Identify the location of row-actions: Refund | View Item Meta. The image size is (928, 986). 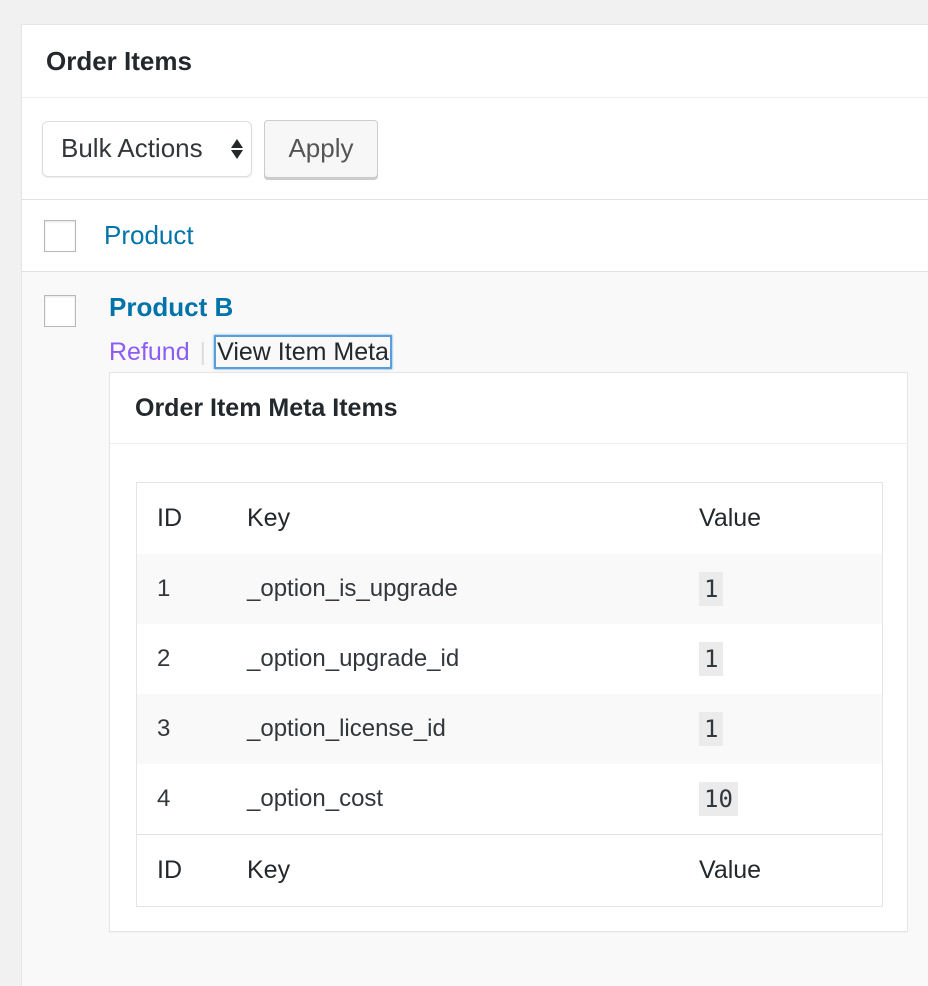
(250, 352).